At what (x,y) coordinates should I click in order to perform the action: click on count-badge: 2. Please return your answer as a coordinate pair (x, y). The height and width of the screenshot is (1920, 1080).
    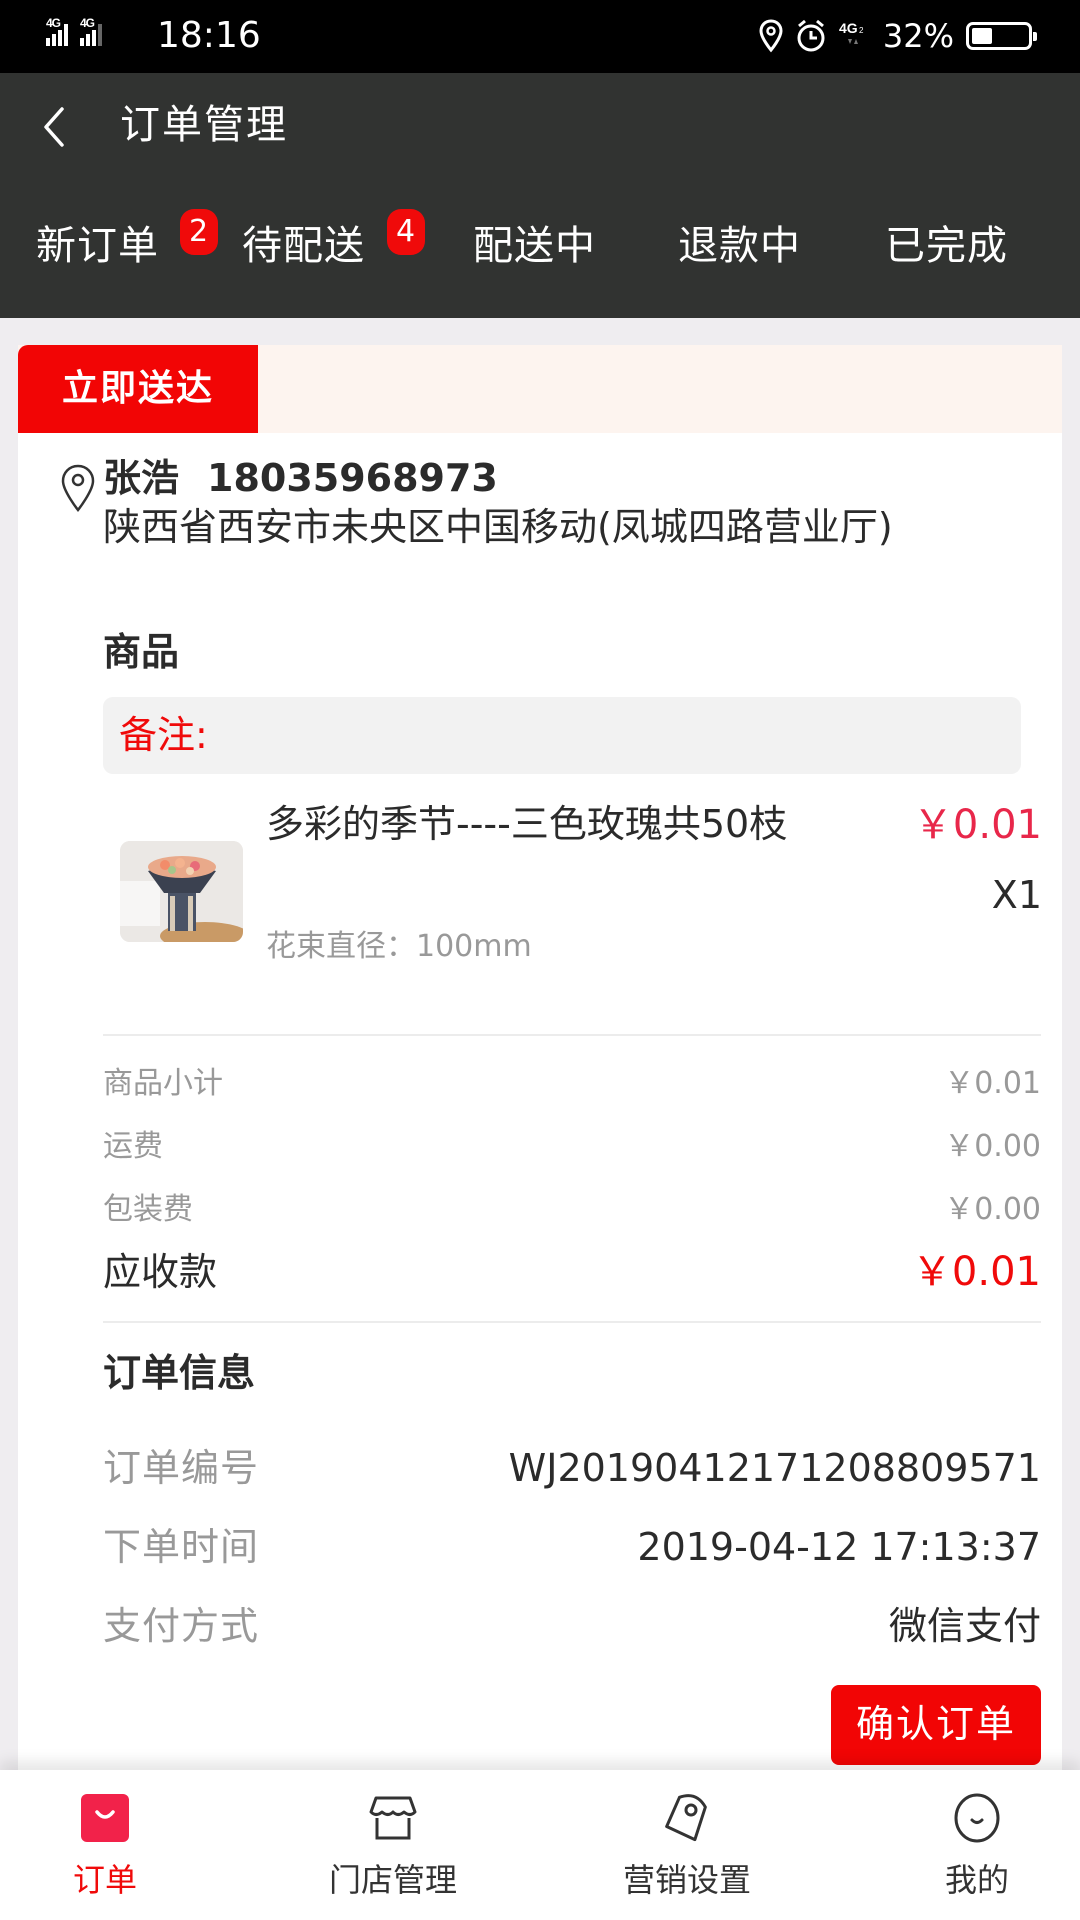
    Looking at the image, I should click on (199, 232).